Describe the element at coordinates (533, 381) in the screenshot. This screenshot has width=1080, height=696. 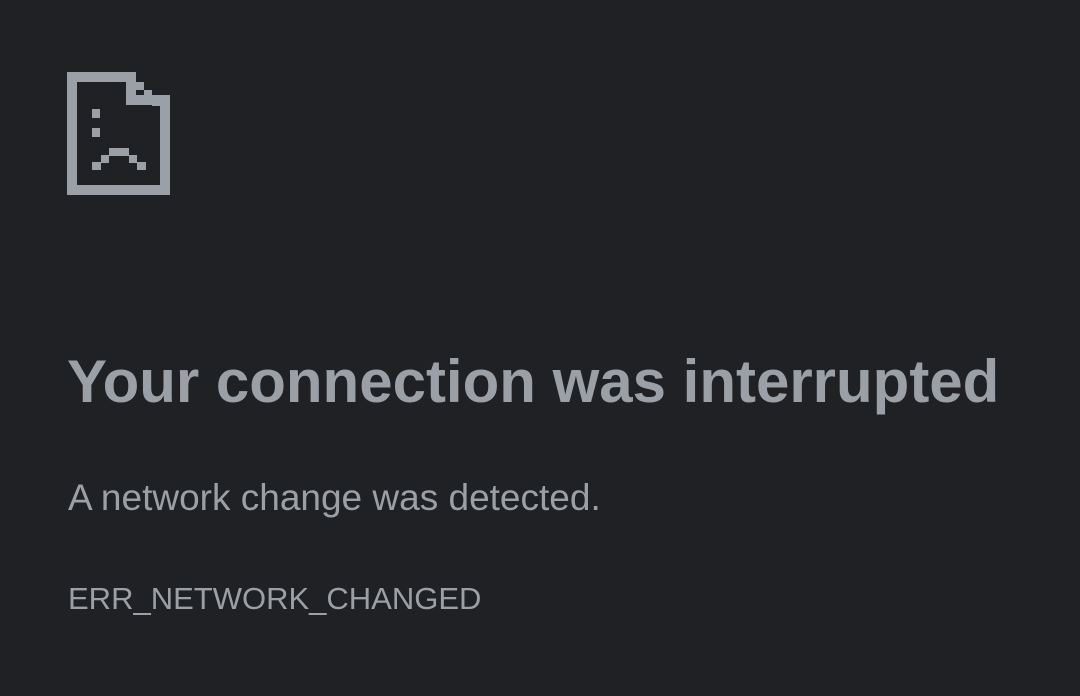
I see `error-title: Your connection was interrupted` at that location.